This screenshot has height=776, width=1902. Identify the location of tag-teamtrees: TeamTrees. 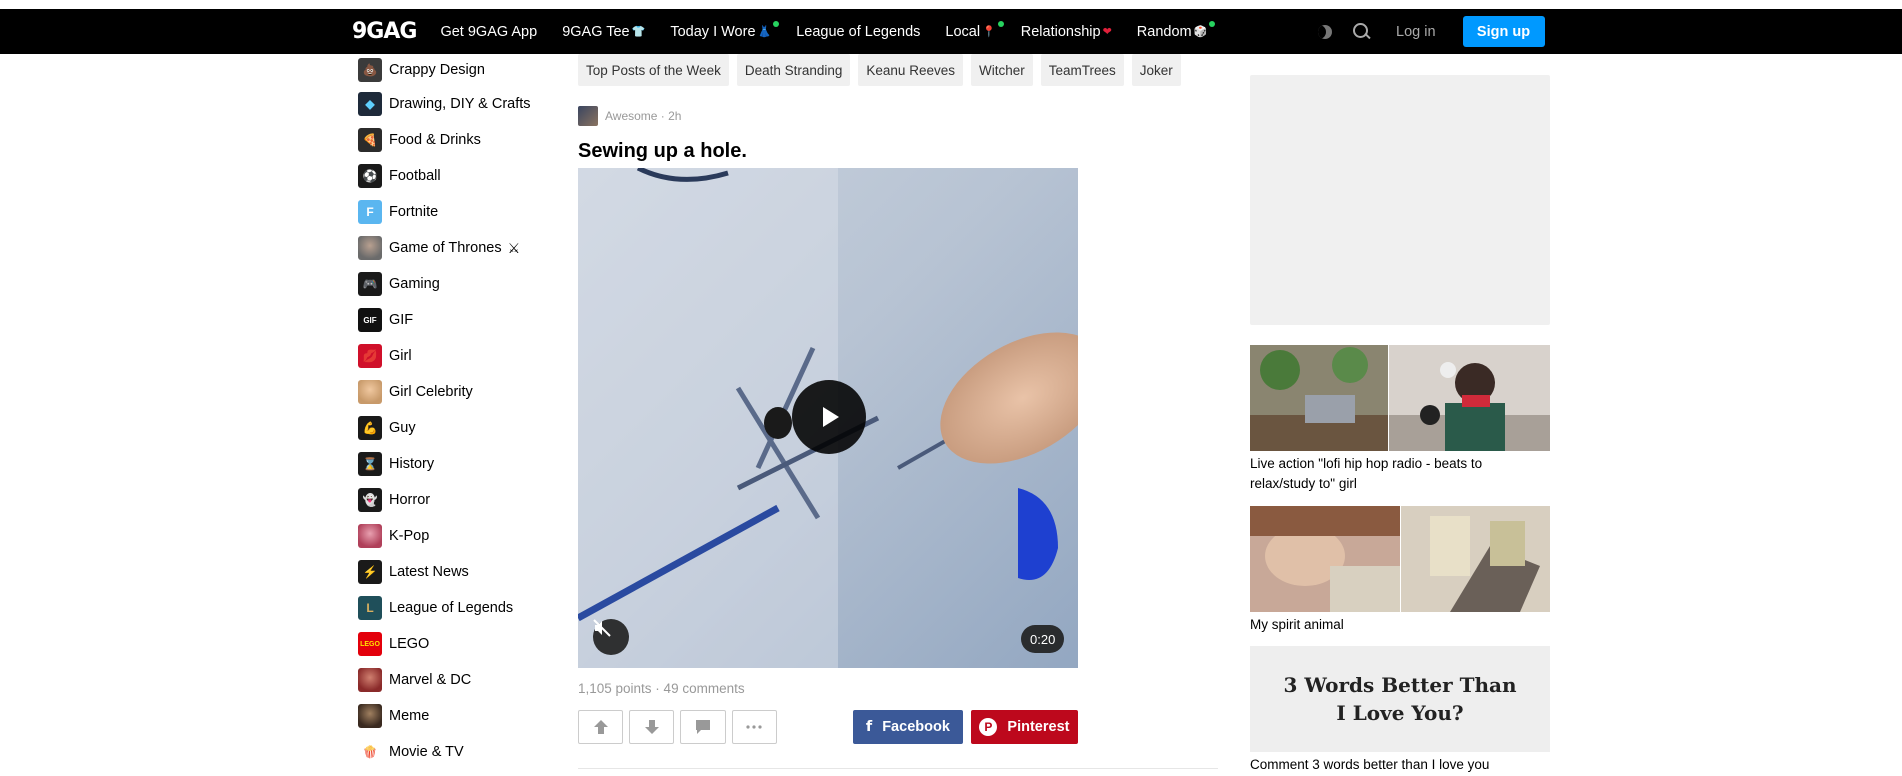
(1082, 70).